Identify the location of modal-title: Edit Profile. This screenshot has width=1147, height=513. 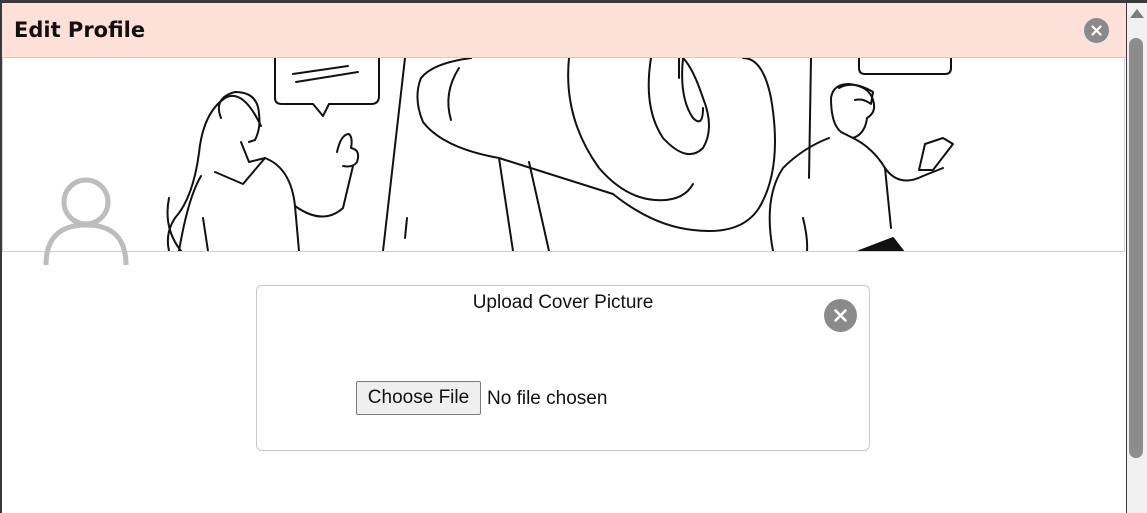
(80, 30).